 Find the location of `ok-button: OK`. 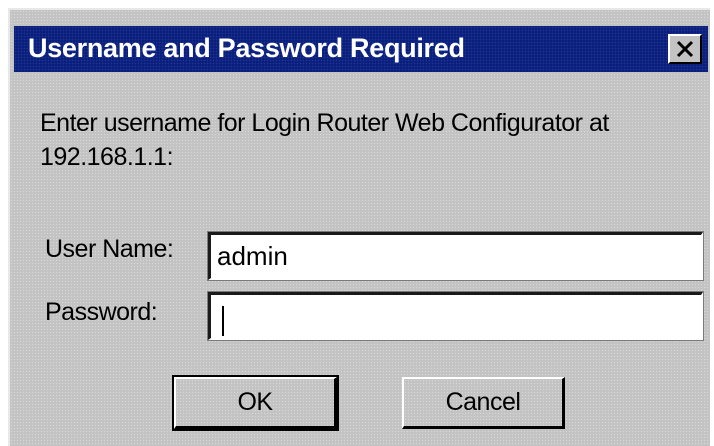

ok-button: OK is located at coordinates (255, 403).